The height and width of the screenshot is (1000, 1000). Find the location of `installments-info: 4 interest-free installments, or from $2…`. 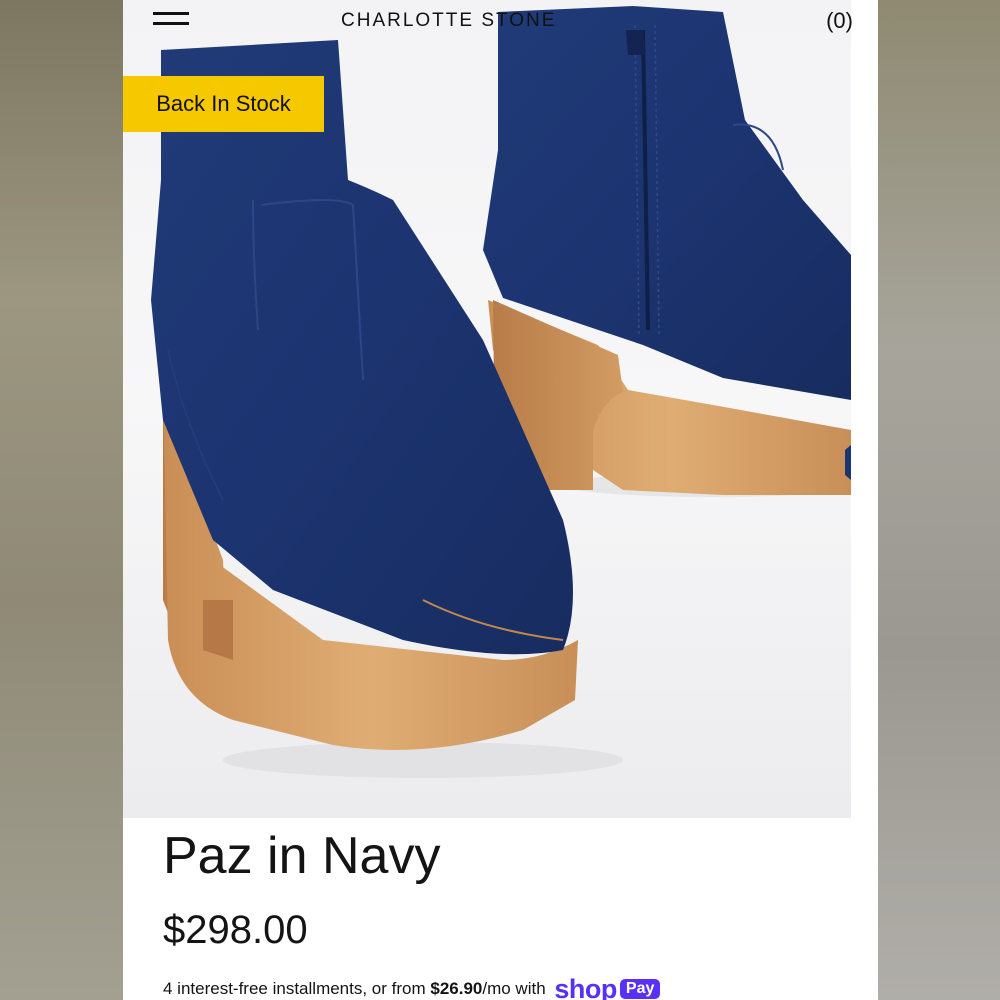

installments-info: 4 interest-free installments, or from $2… is located at coordinates (412, 987).